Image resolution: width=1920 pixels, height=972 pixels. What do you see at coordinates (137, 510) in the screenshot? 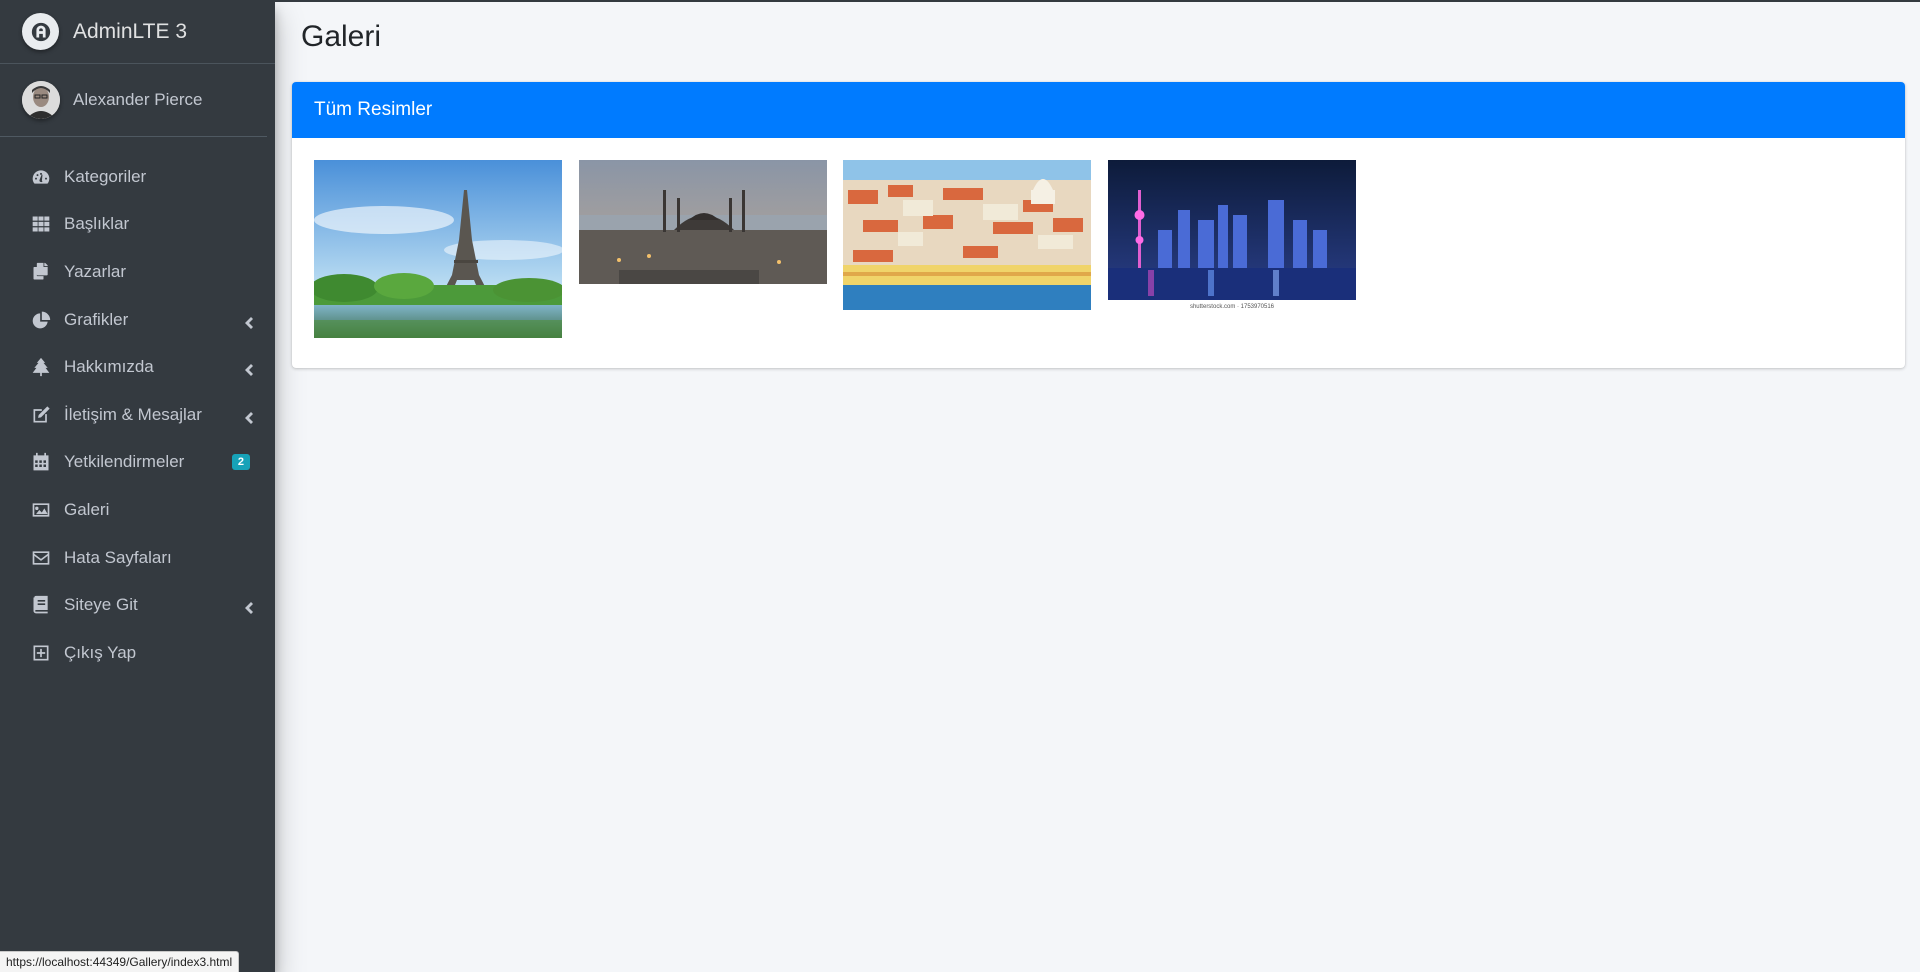
I see `sidebar-item-galeri: Galeri` at bounding box center [137, 510].